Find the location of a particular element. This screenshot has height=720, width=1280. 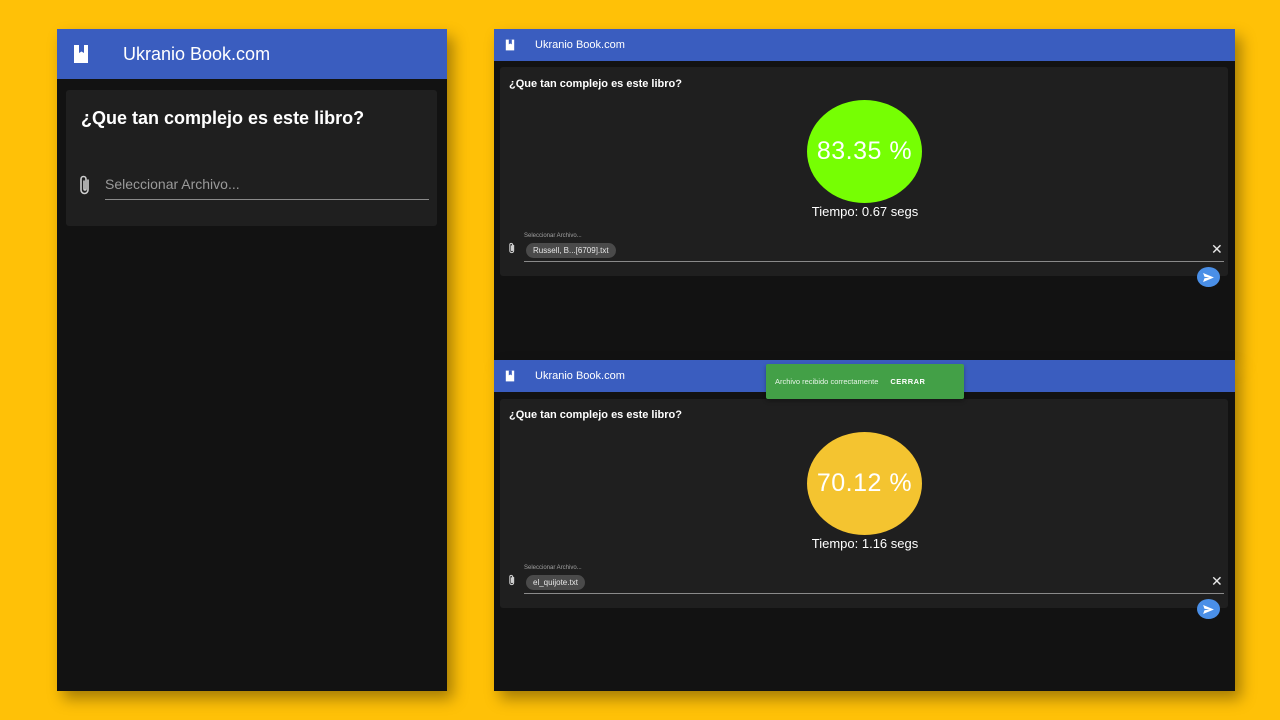

file-chip: el_quijote.txt is located at coordinates (555, 582).